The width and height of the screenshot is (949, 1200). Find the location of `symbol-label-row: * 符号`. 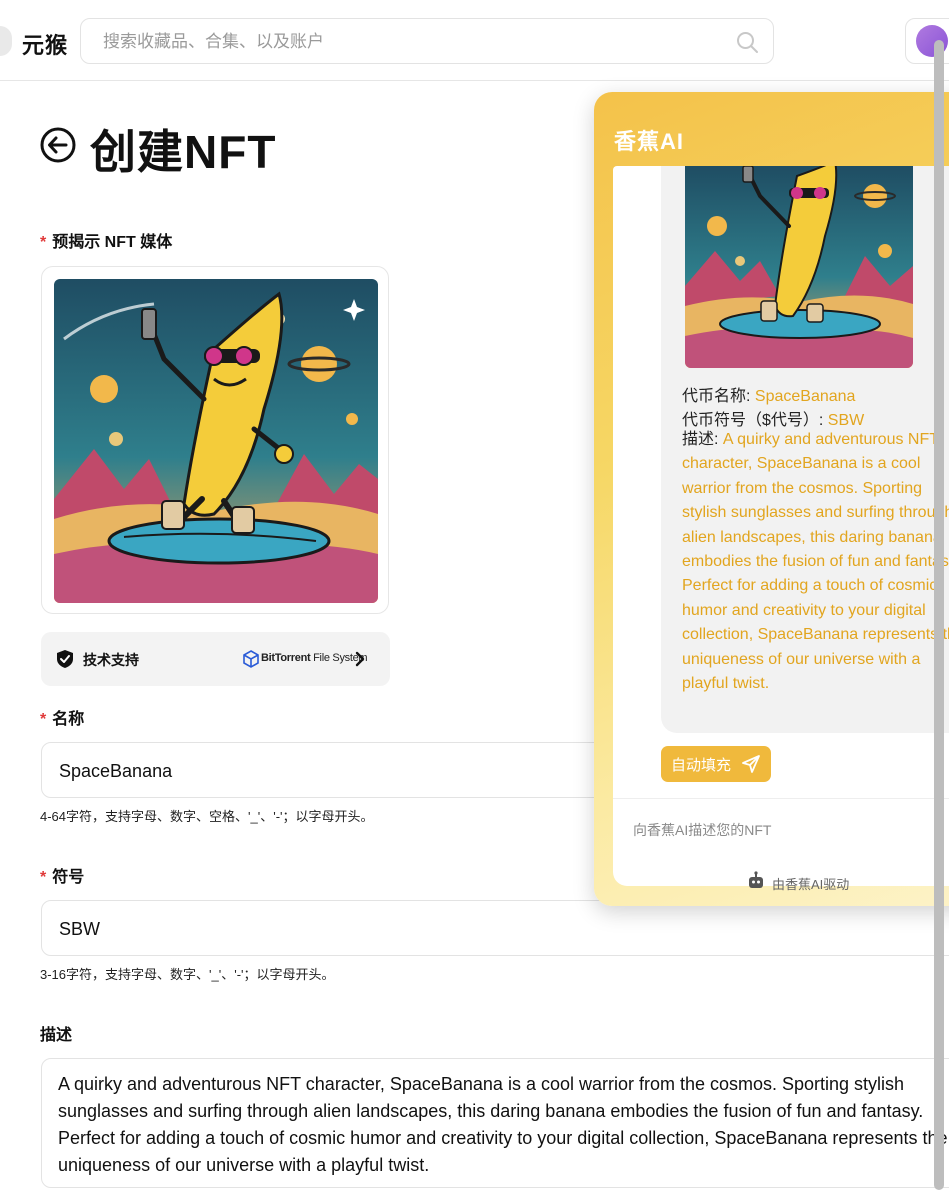

symbol-label-row: * 符号 is located at coordinates (62, 875).